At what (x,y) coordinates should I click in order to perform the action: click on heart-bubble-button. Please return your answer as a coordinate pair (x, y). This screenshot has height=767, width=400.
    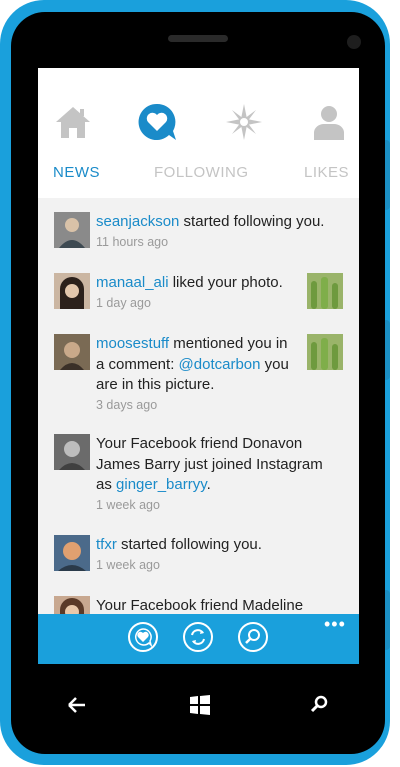
    Looking at the image, I should click on (143, 637).